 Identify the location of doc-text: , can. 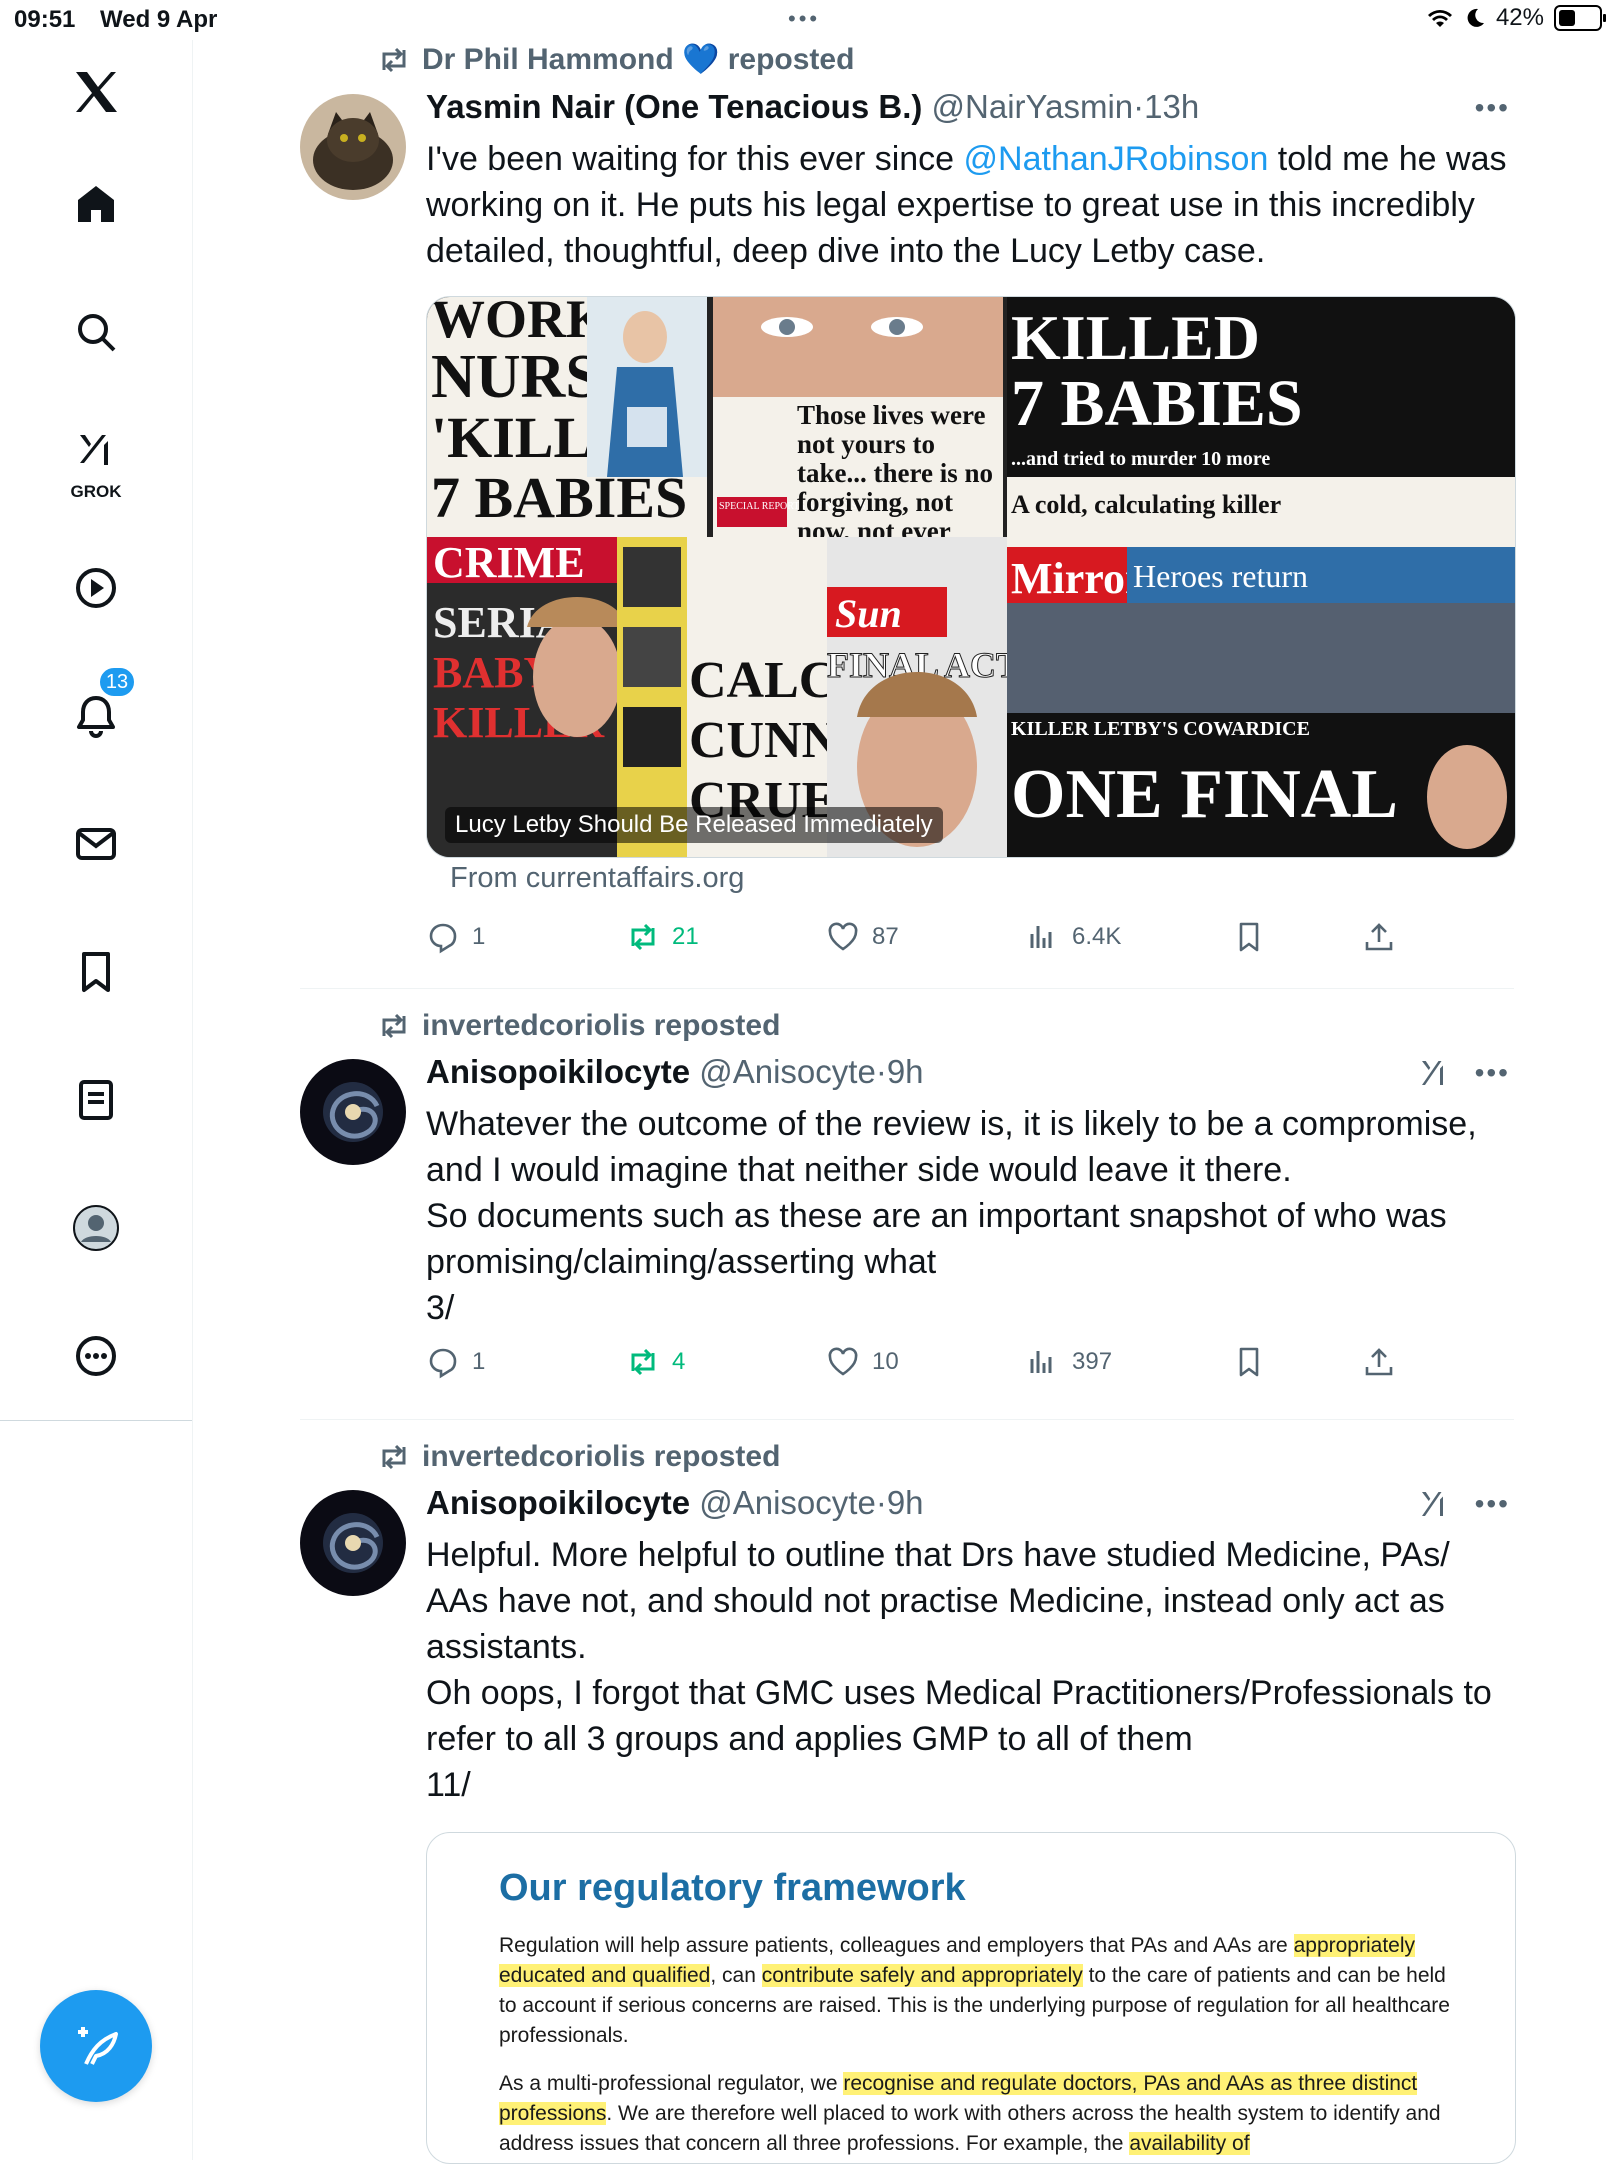
(736, 1975).